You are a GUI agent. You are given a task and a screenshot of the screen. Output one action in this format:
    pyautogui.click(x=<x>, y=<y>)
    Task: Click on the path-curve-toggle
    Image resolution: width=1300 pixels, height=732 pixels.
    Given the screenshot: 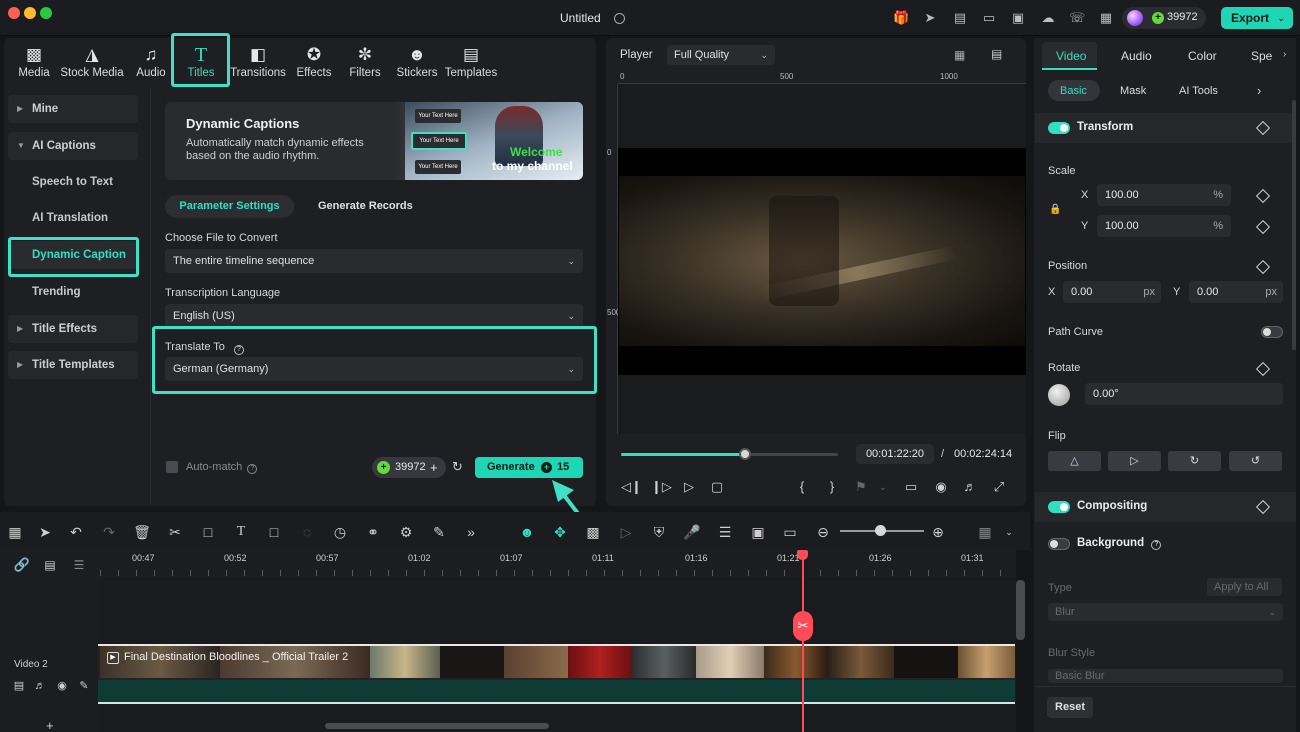 What is the action you would take?
    pyautogui.click(x=1272, y=332)
    